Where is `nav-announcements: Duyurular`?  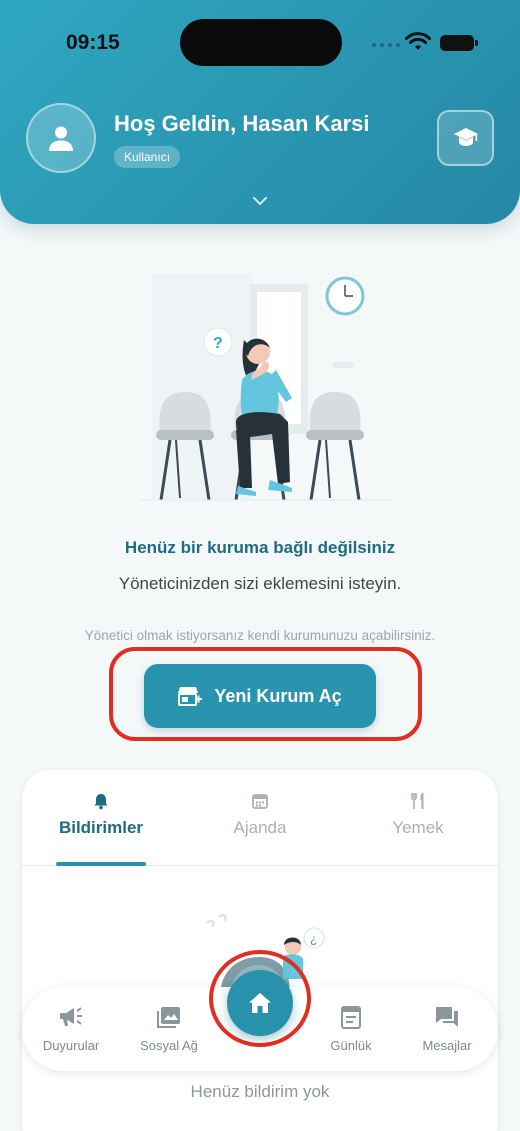 nav-announcements: Duyurular is located at coordinates (71, 1030).